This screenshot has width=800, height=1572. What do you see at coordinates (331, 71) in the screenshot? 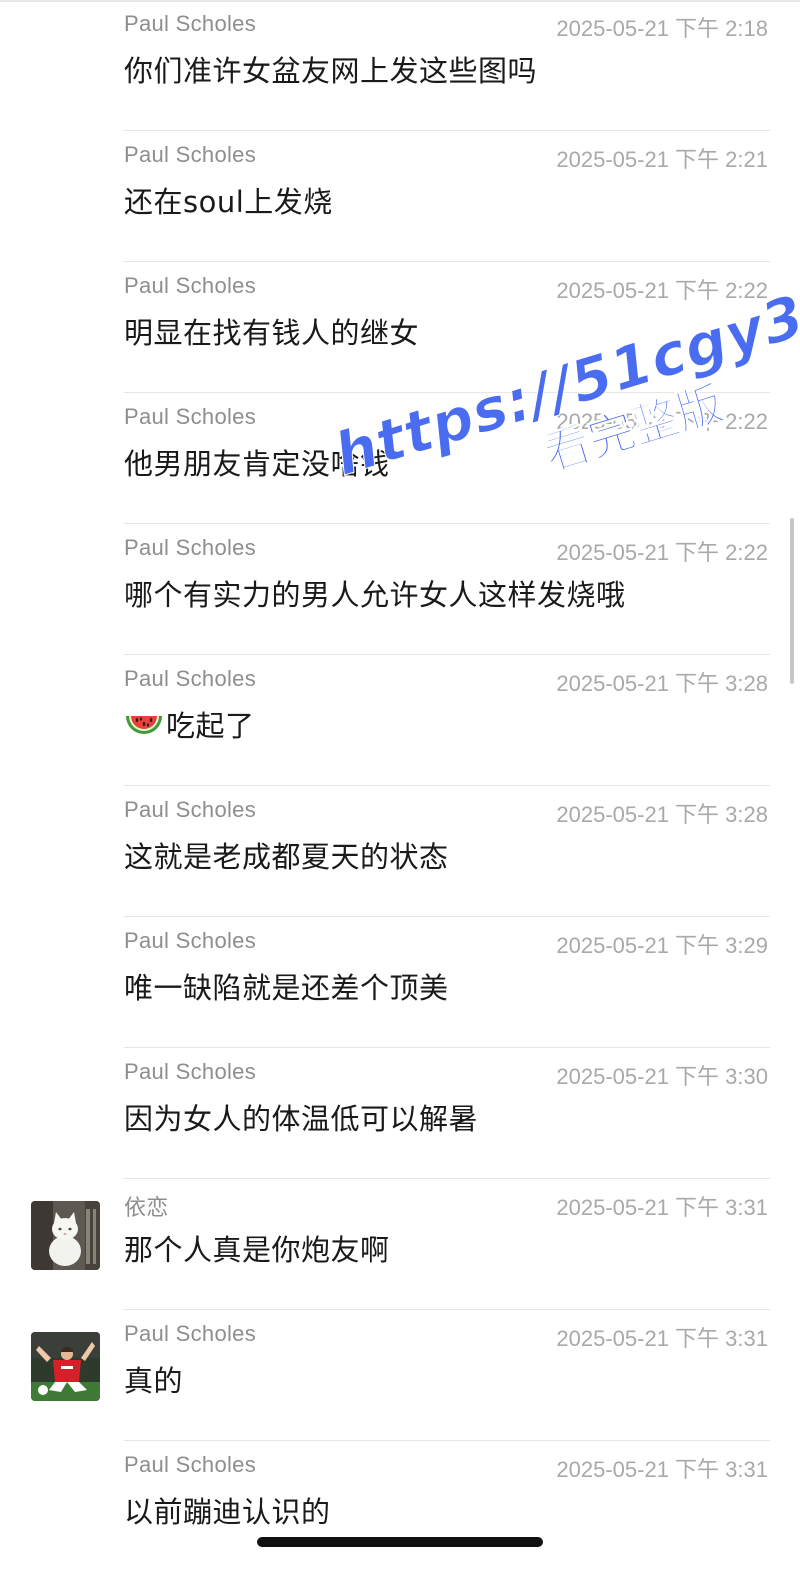
I see `message-text: 你们准许女盆友网上发这些图吗` at bounding box center [331, 71].